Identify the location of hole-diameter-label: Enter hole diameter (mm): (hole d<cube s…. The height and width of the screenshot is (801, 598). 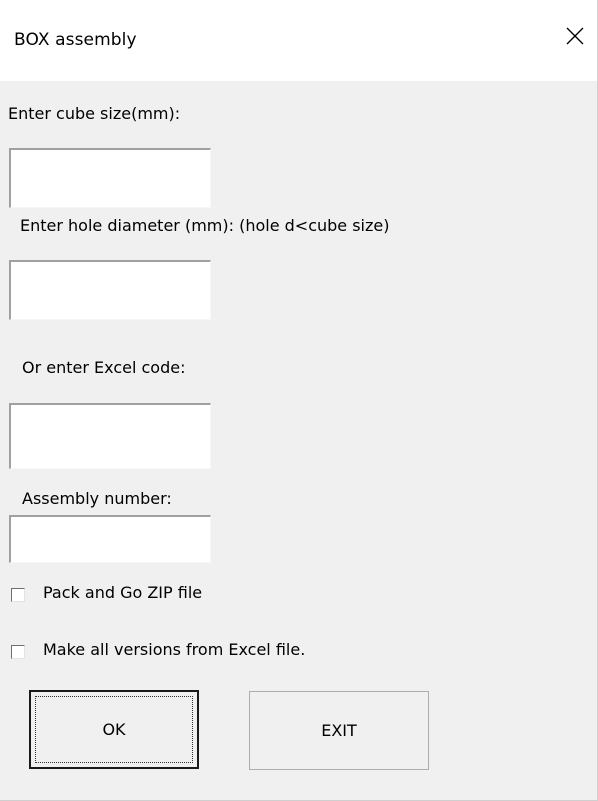
(205, 225).